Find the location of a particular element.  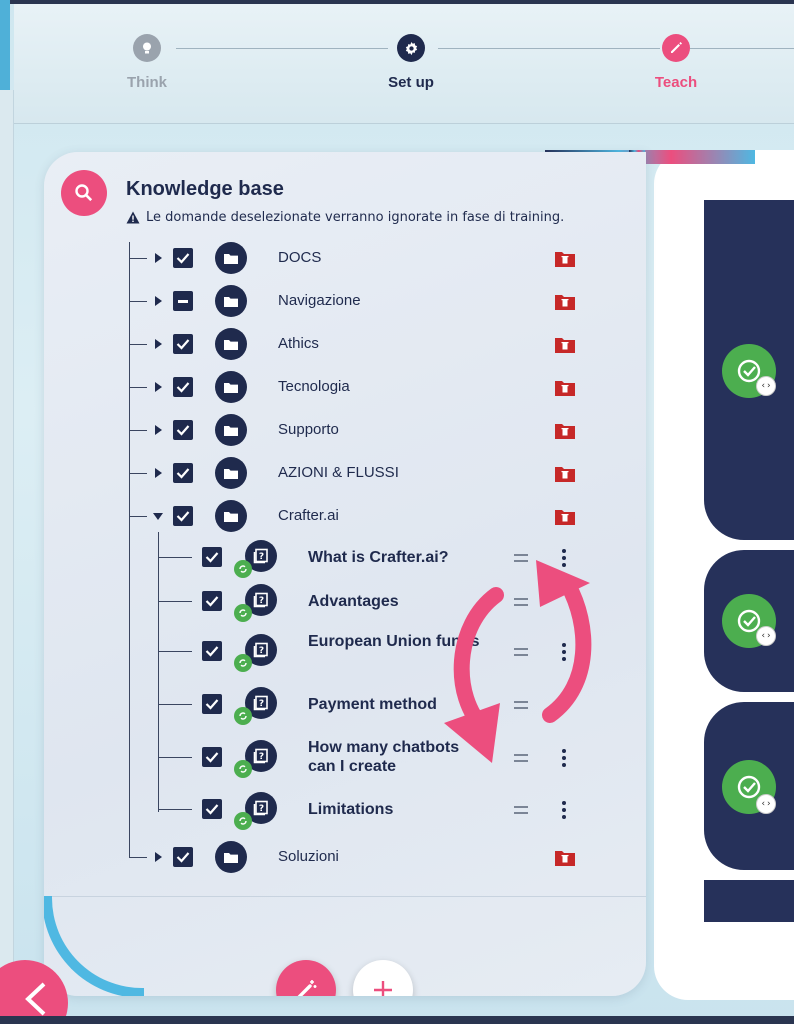

window-bottom-border is located at coordinates (397, 1020).